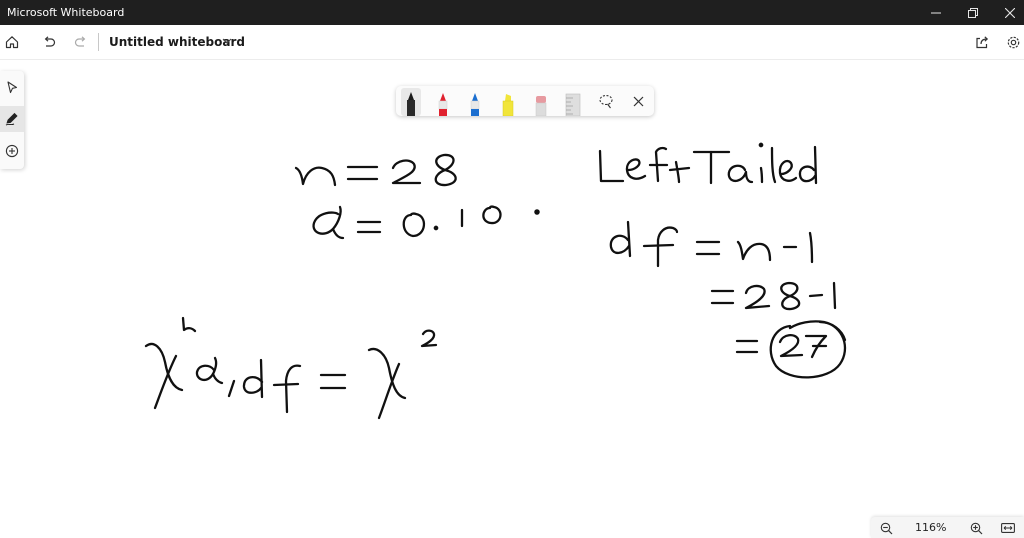 Image resolution: width=1024 pixels, height=538 pixels. I want to click on zoom-level: 116%, so click(931, 527).